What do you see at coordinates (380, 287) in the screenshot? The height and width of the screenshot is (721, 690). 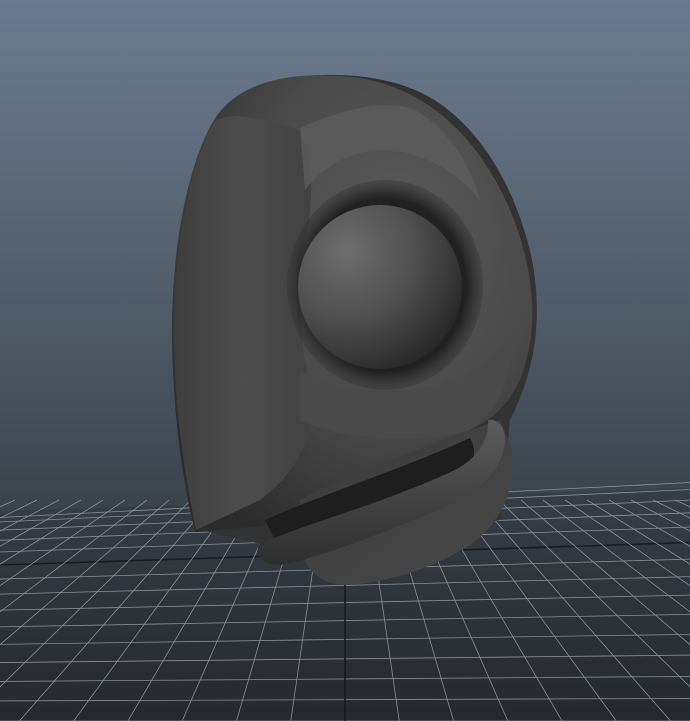 I see `eyeball` at bounding box center [380, 287].